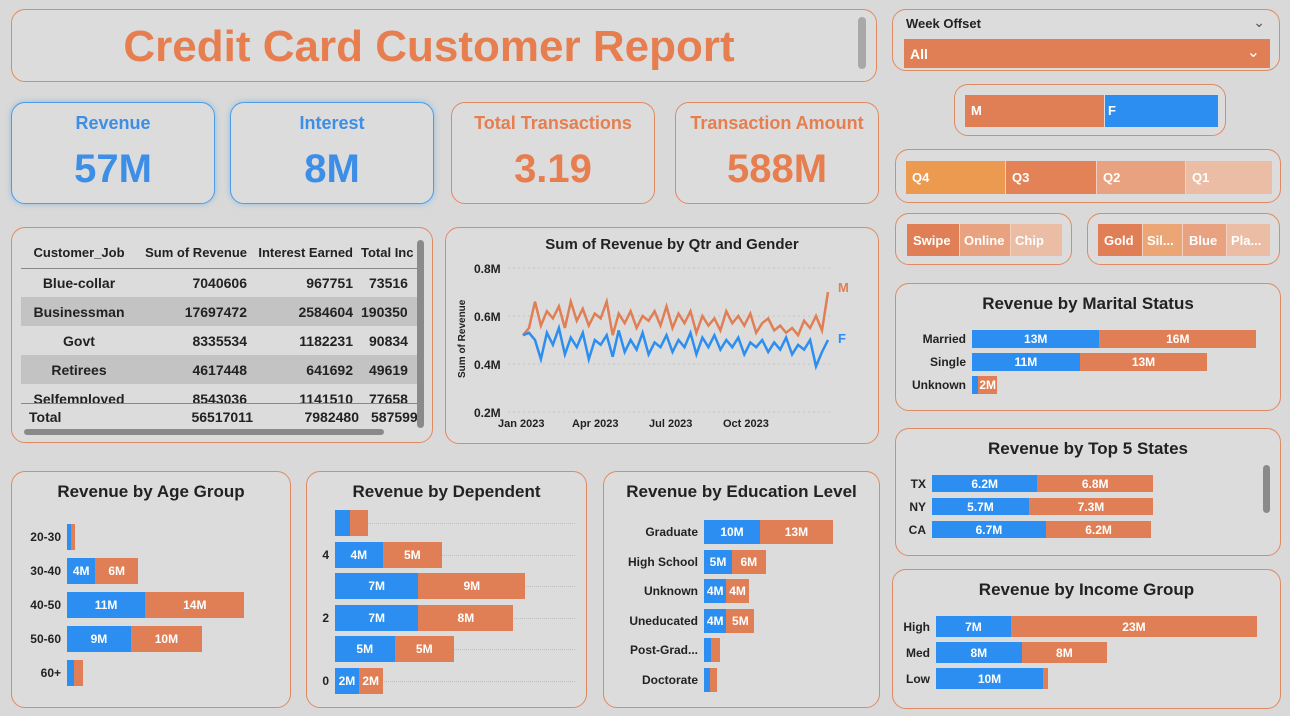 This screenshot has height=716, width=1290. Describe the element at coordinates (1090, 506) in the screenshot. I see `bar-m: 7.3M` at that location.